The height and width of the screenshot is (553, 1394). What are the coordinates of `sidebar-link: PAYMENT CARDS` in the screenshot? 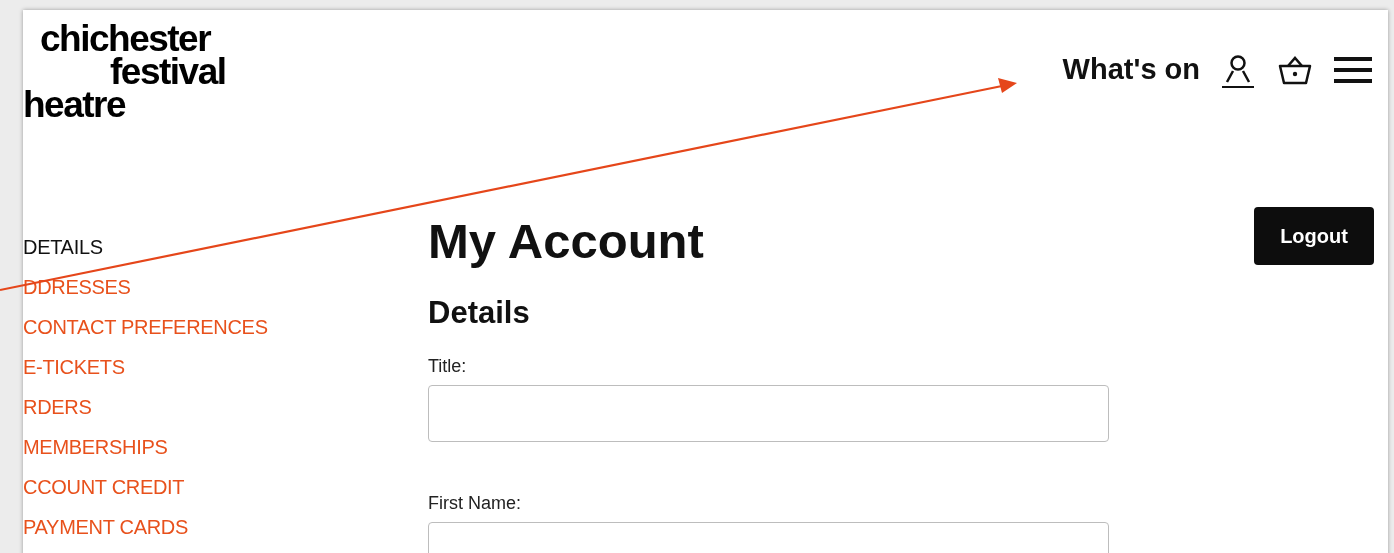 It's located at (106, 527).